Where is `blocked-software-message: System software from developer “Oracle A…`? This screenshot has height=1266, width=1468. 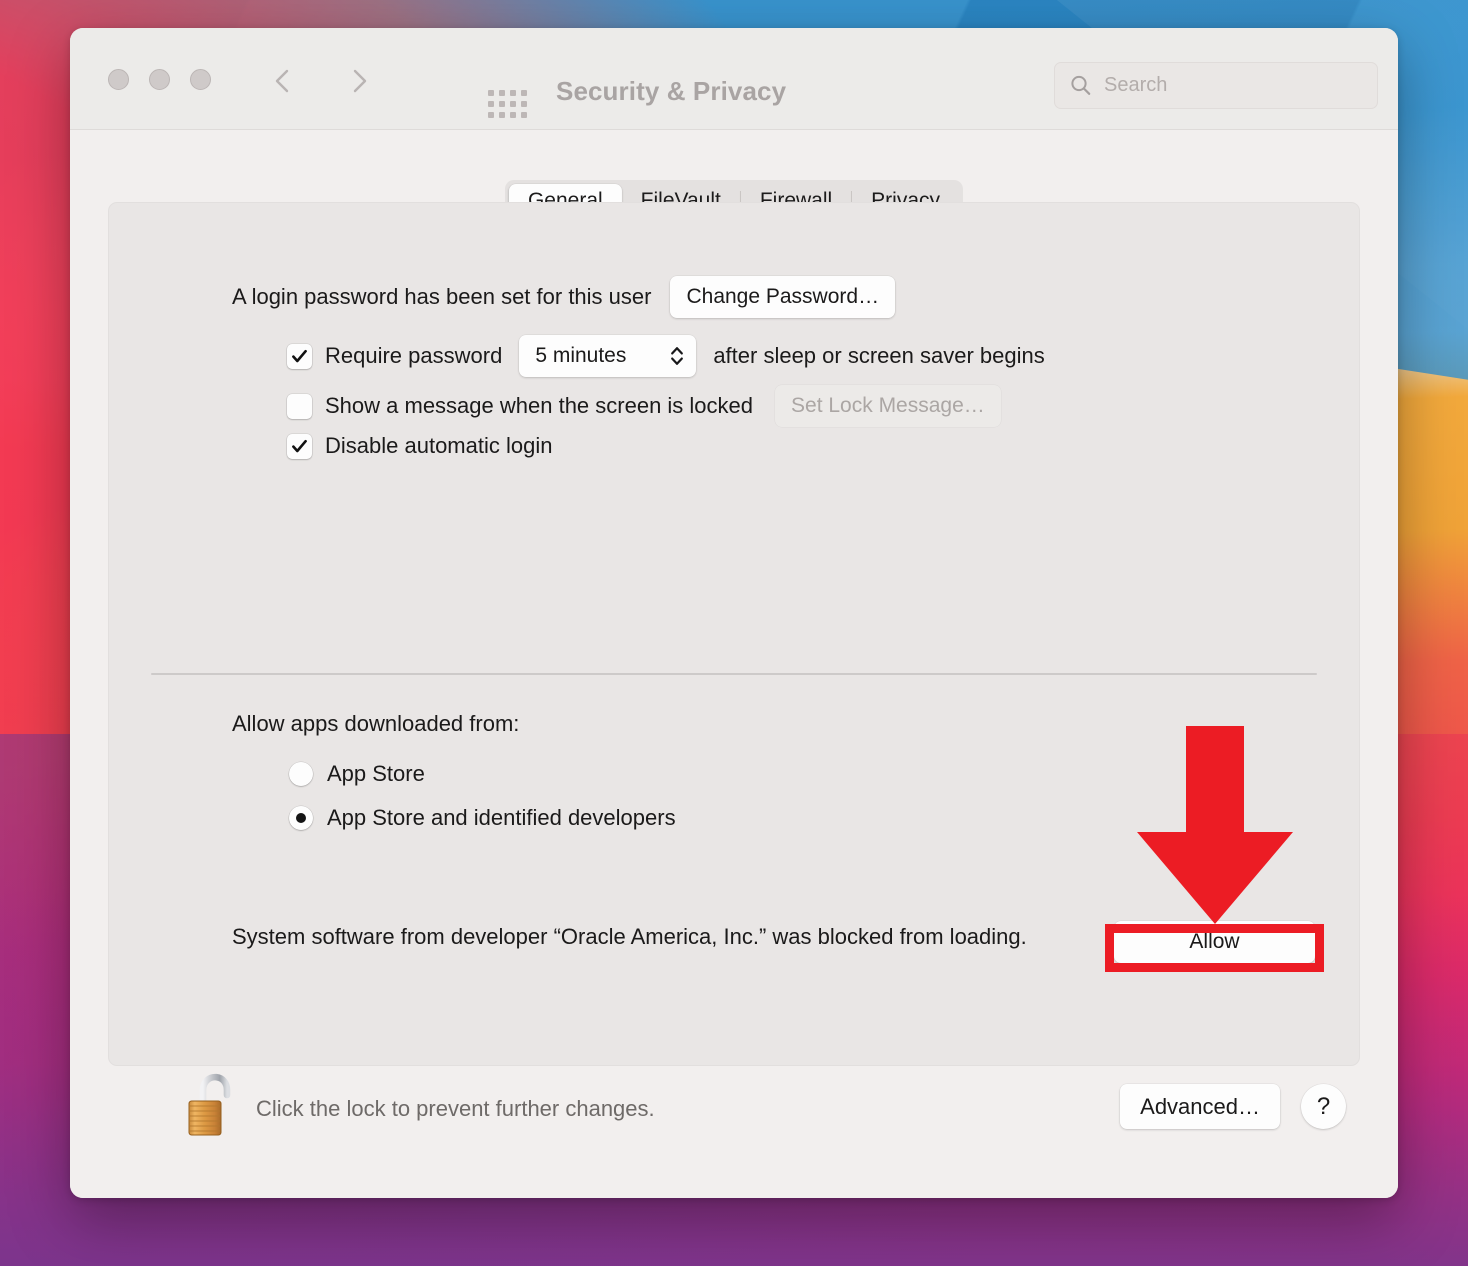 blocked-software-message: System software from developer “Oracle A… is located at coordinates (629, 936).